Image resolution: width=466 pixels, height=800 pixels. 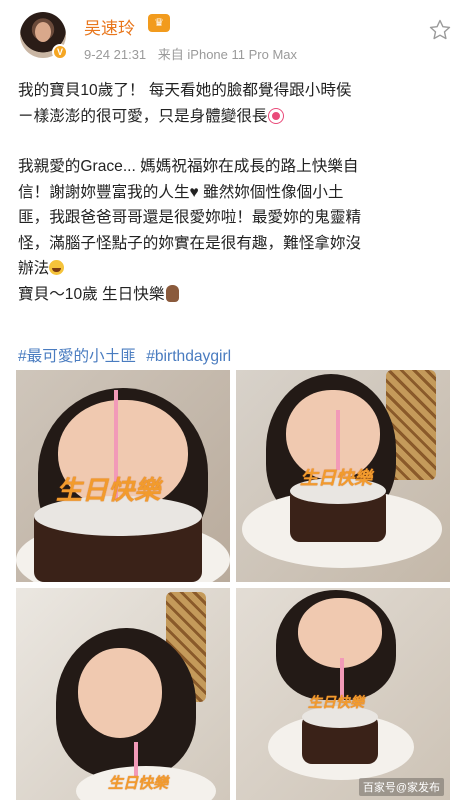 I want to click on photo-2: 生日快樂, so click(x=343, y=476).